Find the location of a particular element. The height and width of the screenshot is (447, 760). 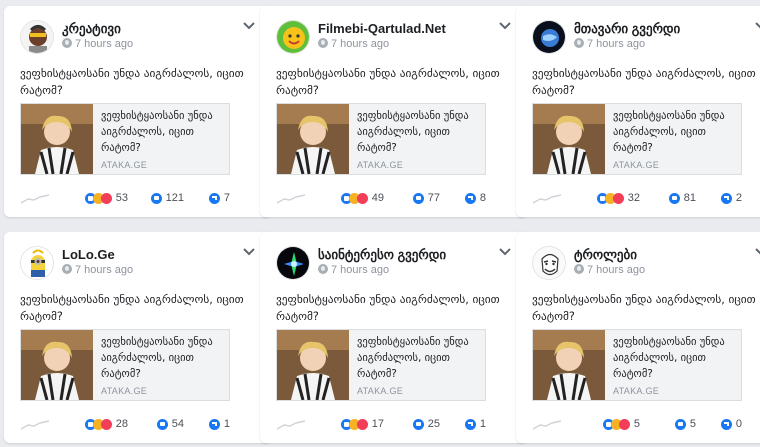

comments-number: 121 is located at coordinates (174, 198).